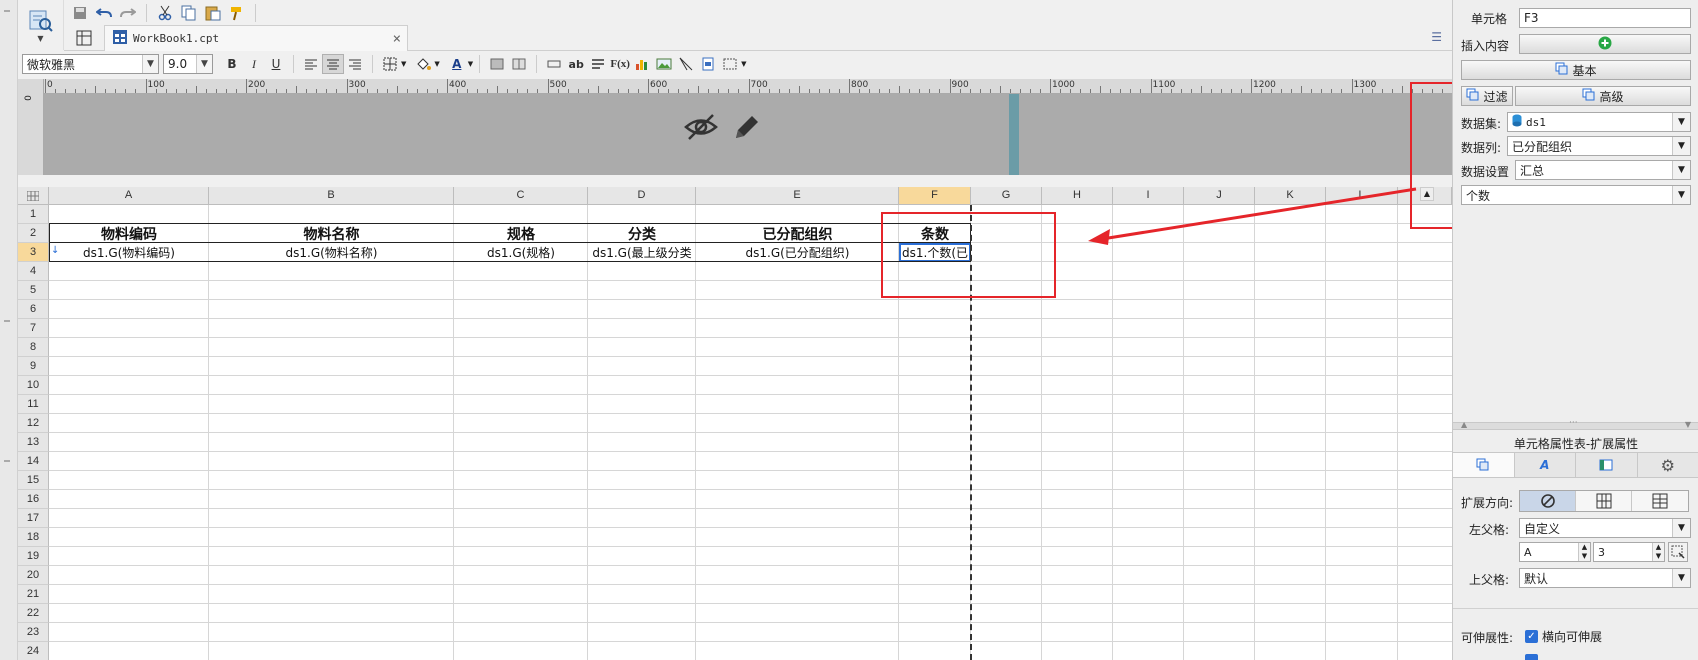 This screenshot has height=660, width=1698. What do you see at coordinates (1603, 96) in the screenshot?
I see `advanced-button: 高级` at bounding box center [1603, 96].